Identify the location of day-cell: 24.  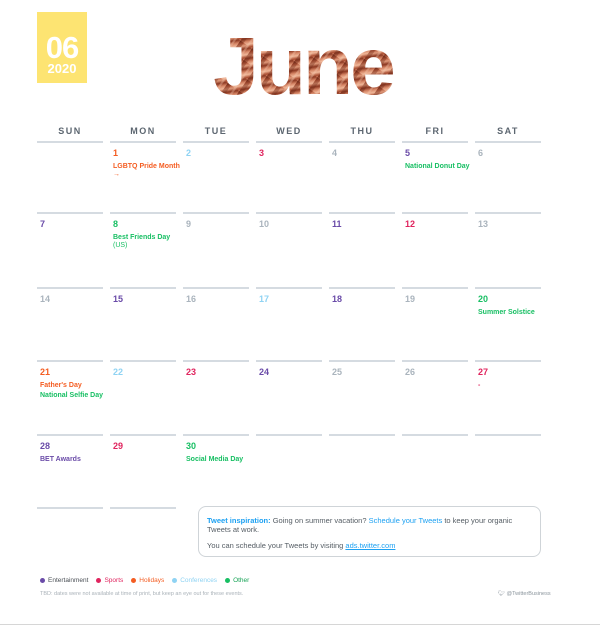
(289, 397).